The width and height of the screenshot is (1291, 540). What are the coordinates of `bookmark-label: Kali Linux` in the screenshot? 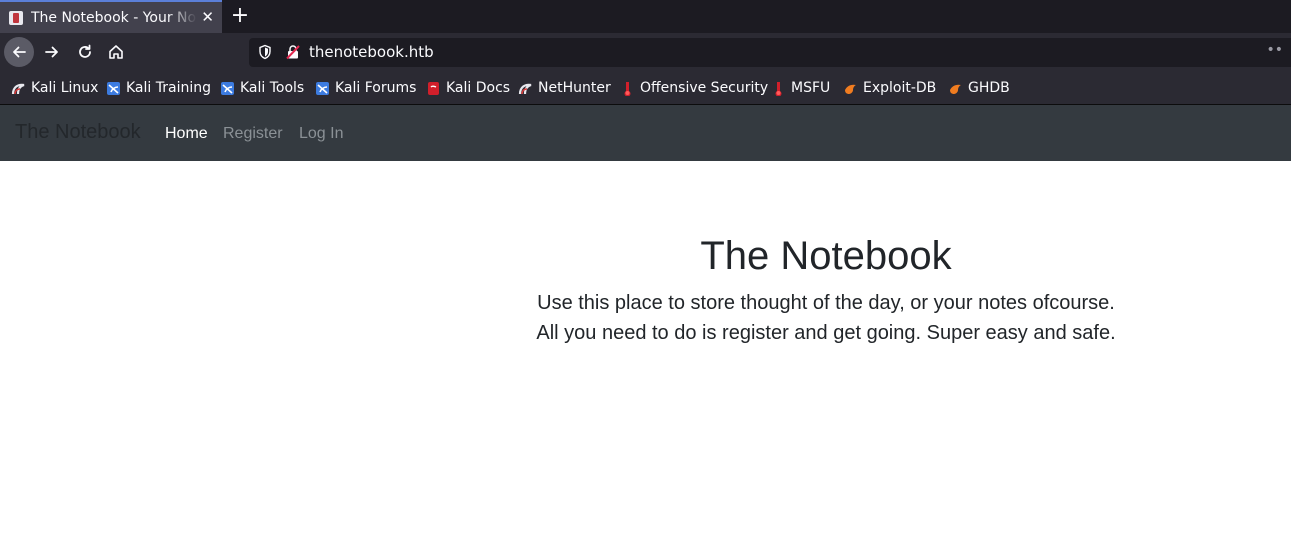 It's located at (65, 88).